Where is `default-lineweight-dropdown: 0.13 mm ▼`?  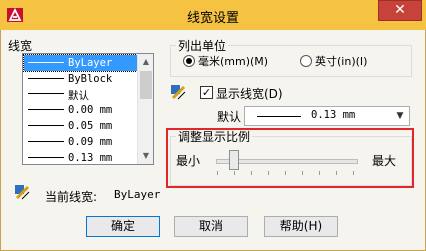 default-lineweight-dropdown: 0.13 mm ▼ is located at coordinates (327, 116).